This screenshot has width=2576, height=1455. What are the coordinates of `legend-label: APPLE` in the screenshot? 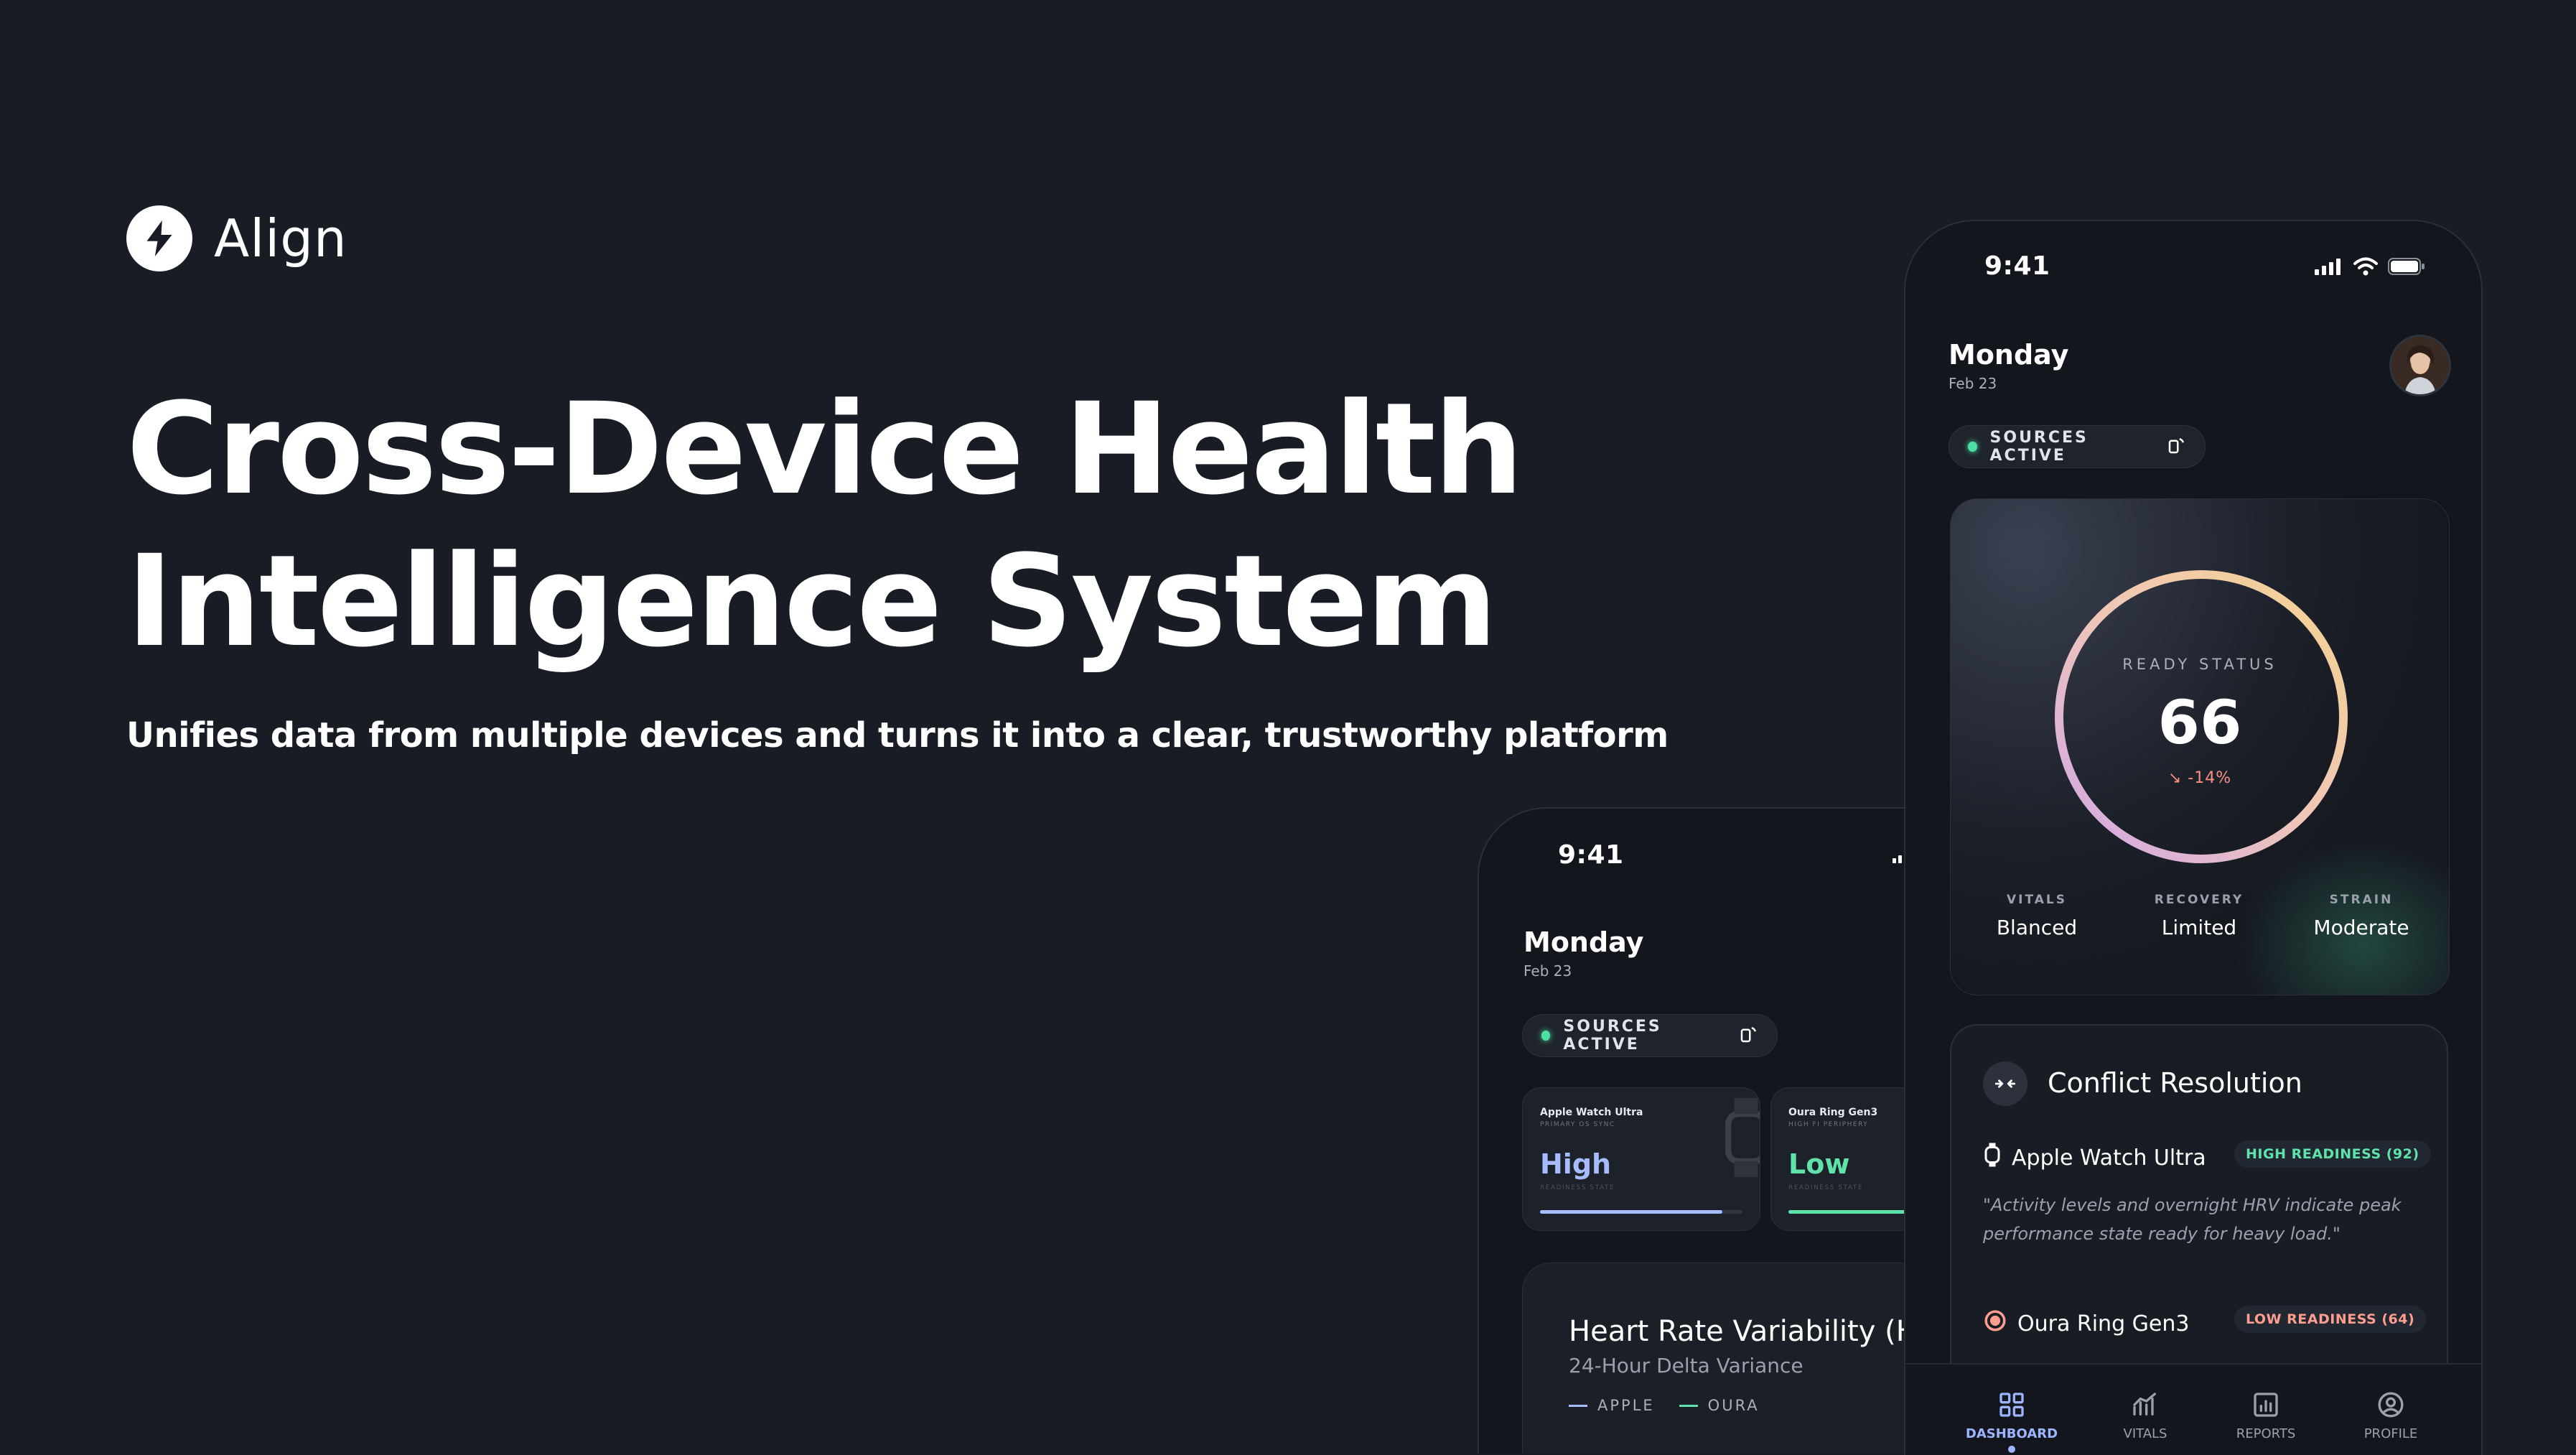 It's located at (1626, 1405).